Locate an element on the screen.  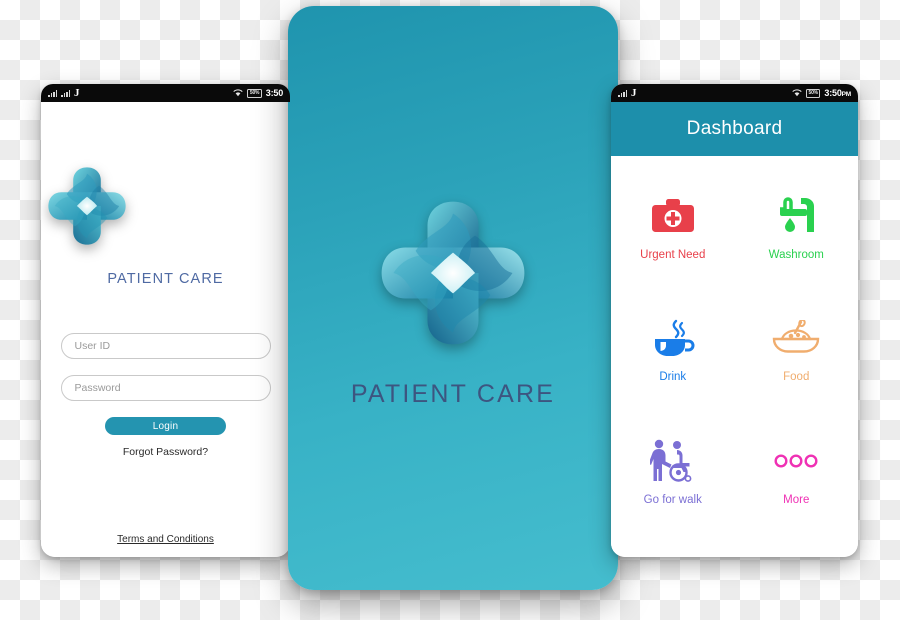
status-bar-right: 50% 3:50PM is located at coordinates (821, 93).